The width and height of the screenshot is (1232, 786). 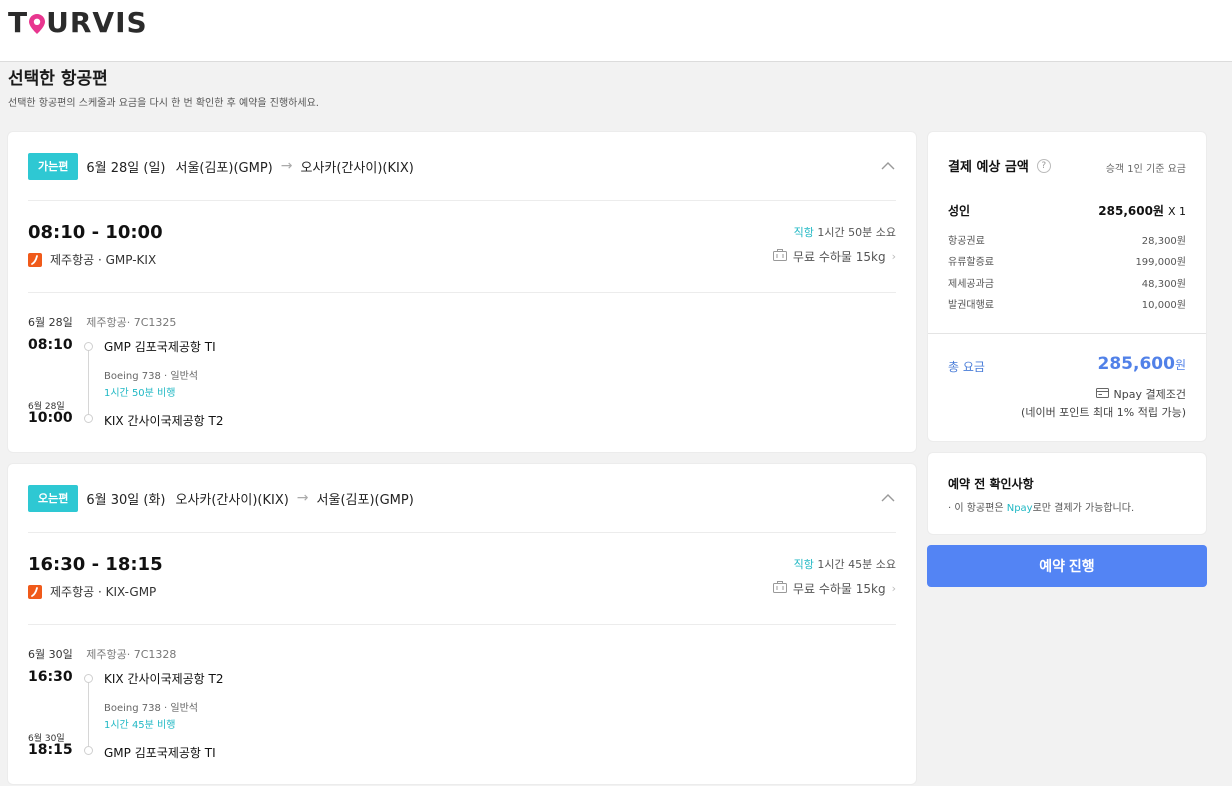 What do you see at coordinates (856, 564) in the screenshot?
I see `duration-label: 1시간 45분 소요` at bounding box center [856, 564].